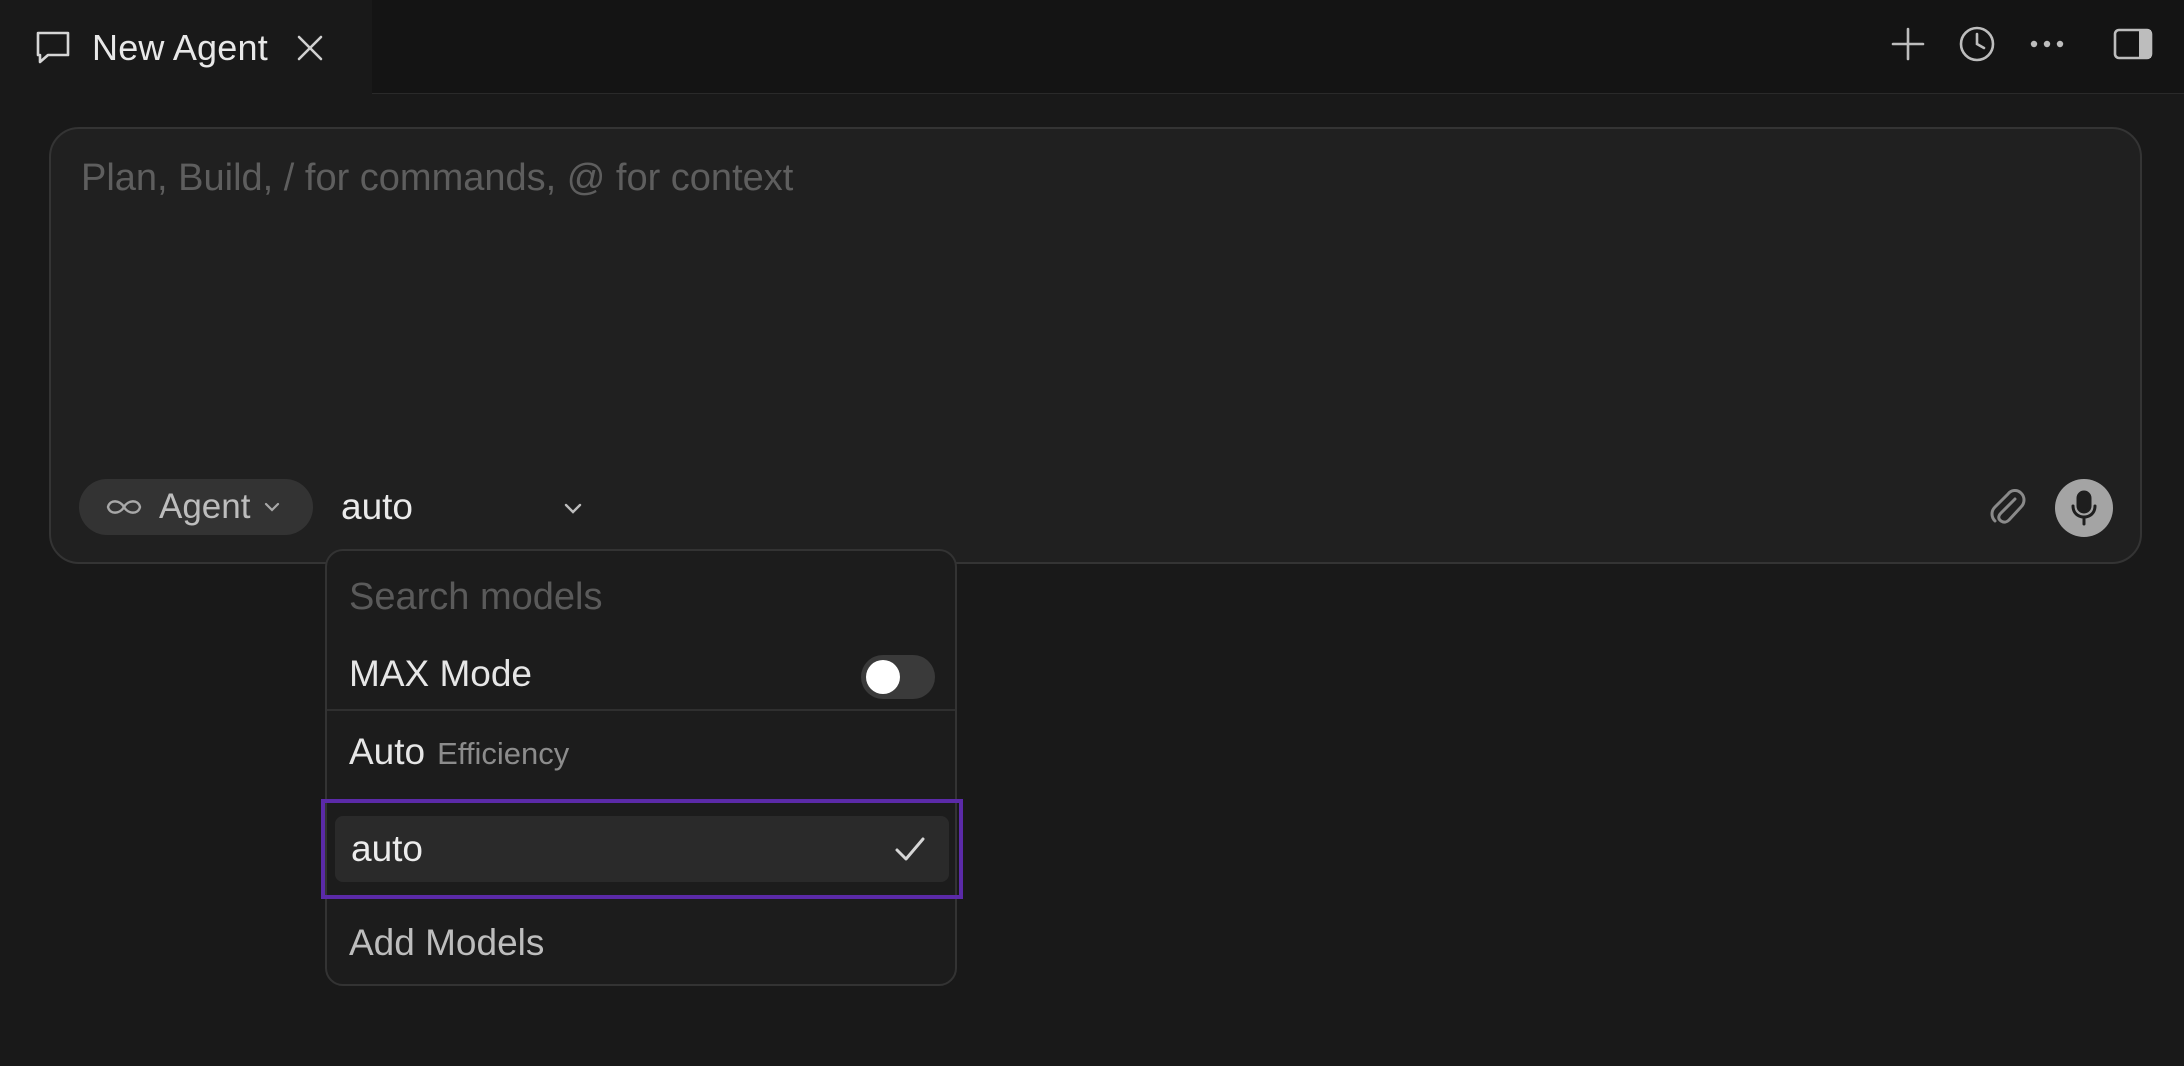 This screenshot has width=2184, height=1066. Describe the element at coordinates (387, 848) in the screenshot. I see `model-item-label: auto` at that location.